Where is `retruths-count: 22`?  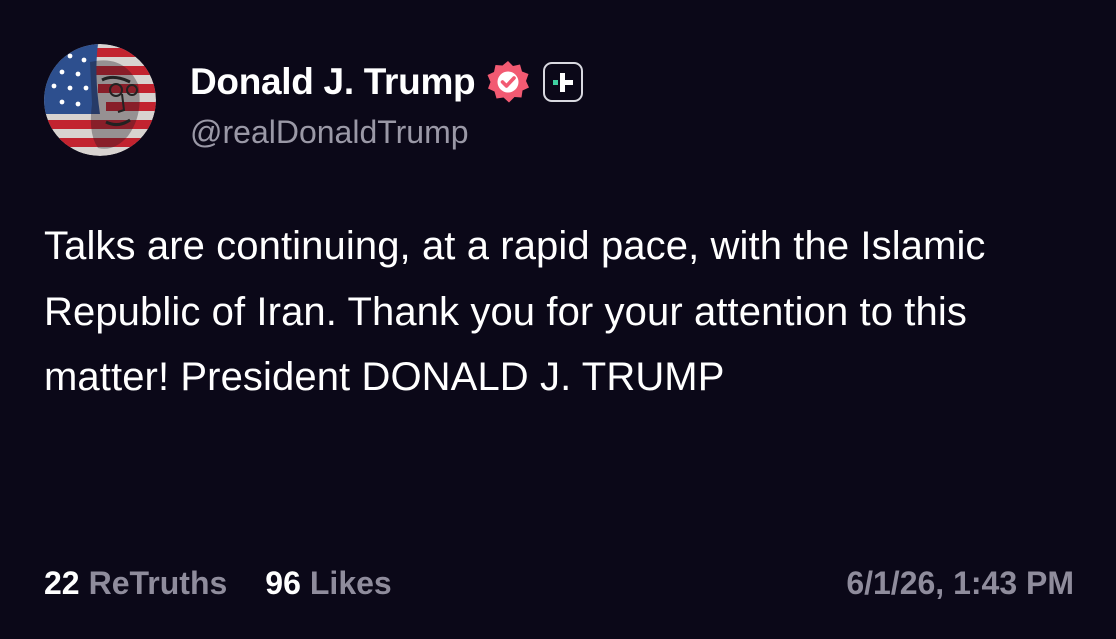 retruths-count: 22 is located at coordinates (62, 582).